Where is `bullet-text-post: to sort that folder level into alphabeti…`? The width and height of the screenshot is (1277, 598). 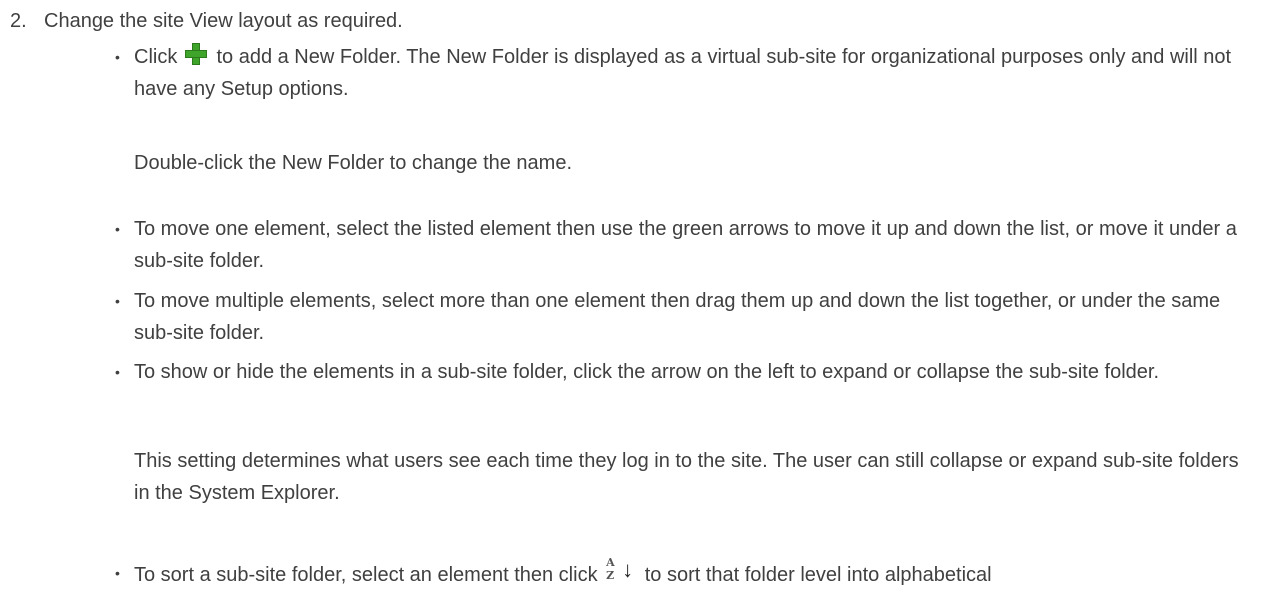
bullet-text-post: to sort that folder level into alphabeti… is located at coordinates (818, 575).